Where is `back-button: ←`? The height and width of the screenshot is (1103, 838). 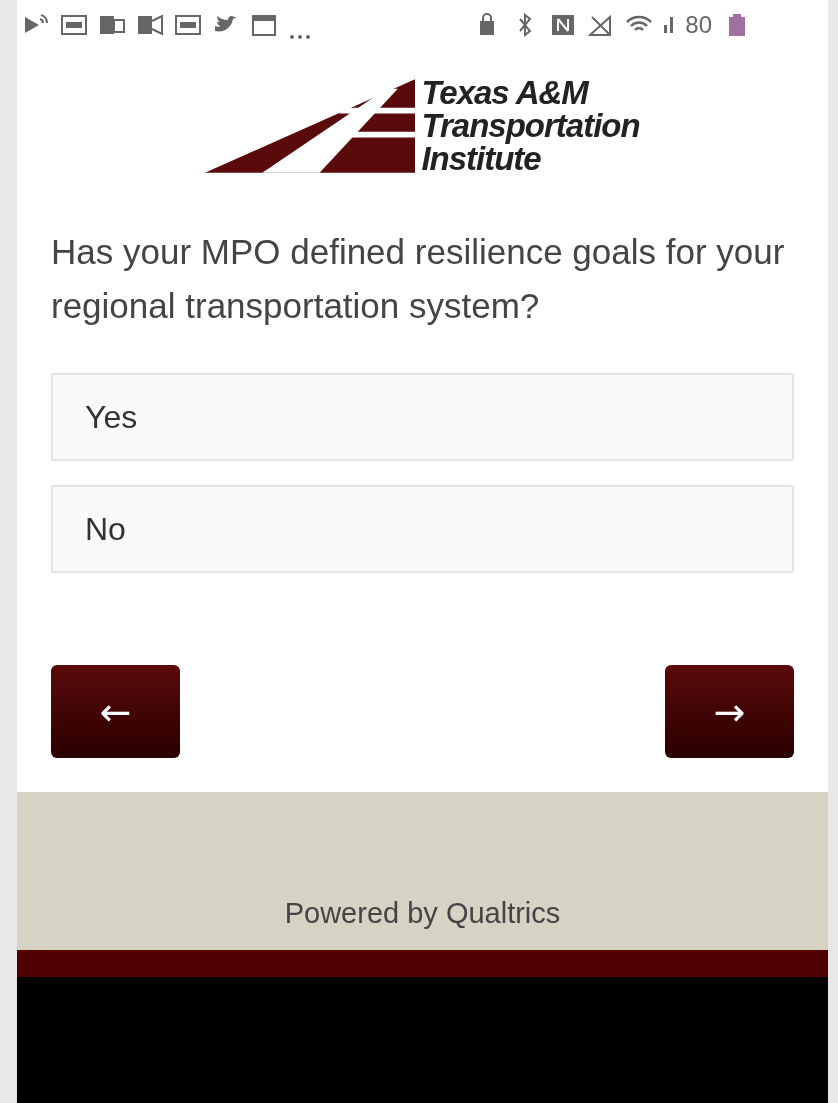 back-button: ← is located at coordinates (115, 711).